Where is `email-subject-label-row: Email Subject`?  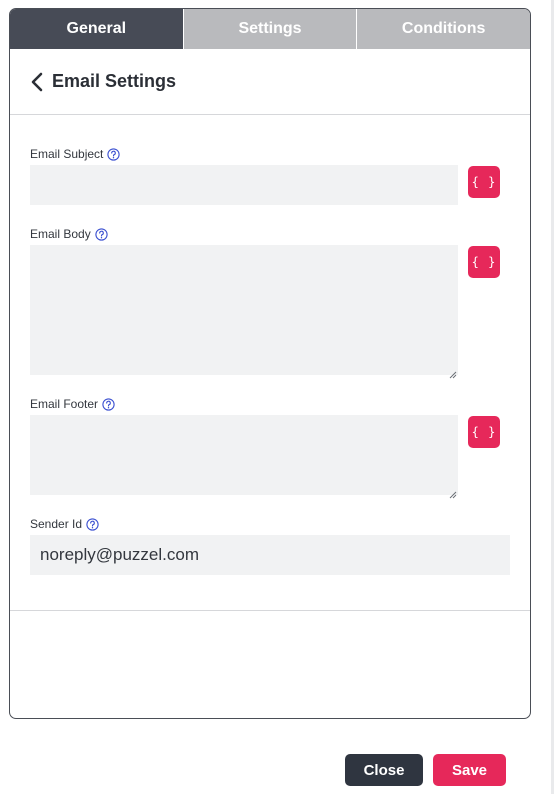 email-subject-label-row: Email Subject is located at coordinates (75, 154).